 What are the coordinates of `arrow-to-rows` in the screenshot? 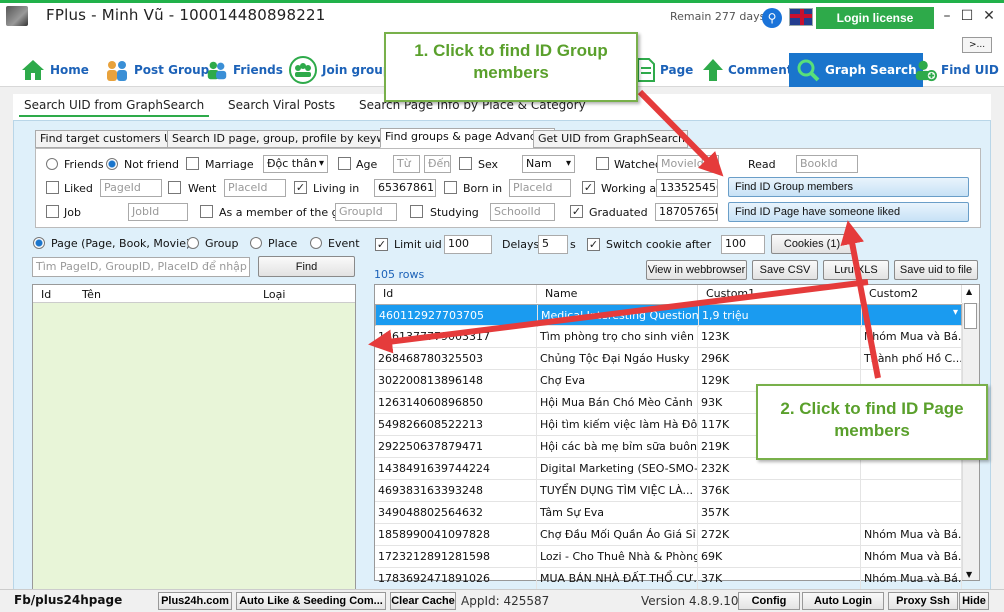 It's located at (618, 316).